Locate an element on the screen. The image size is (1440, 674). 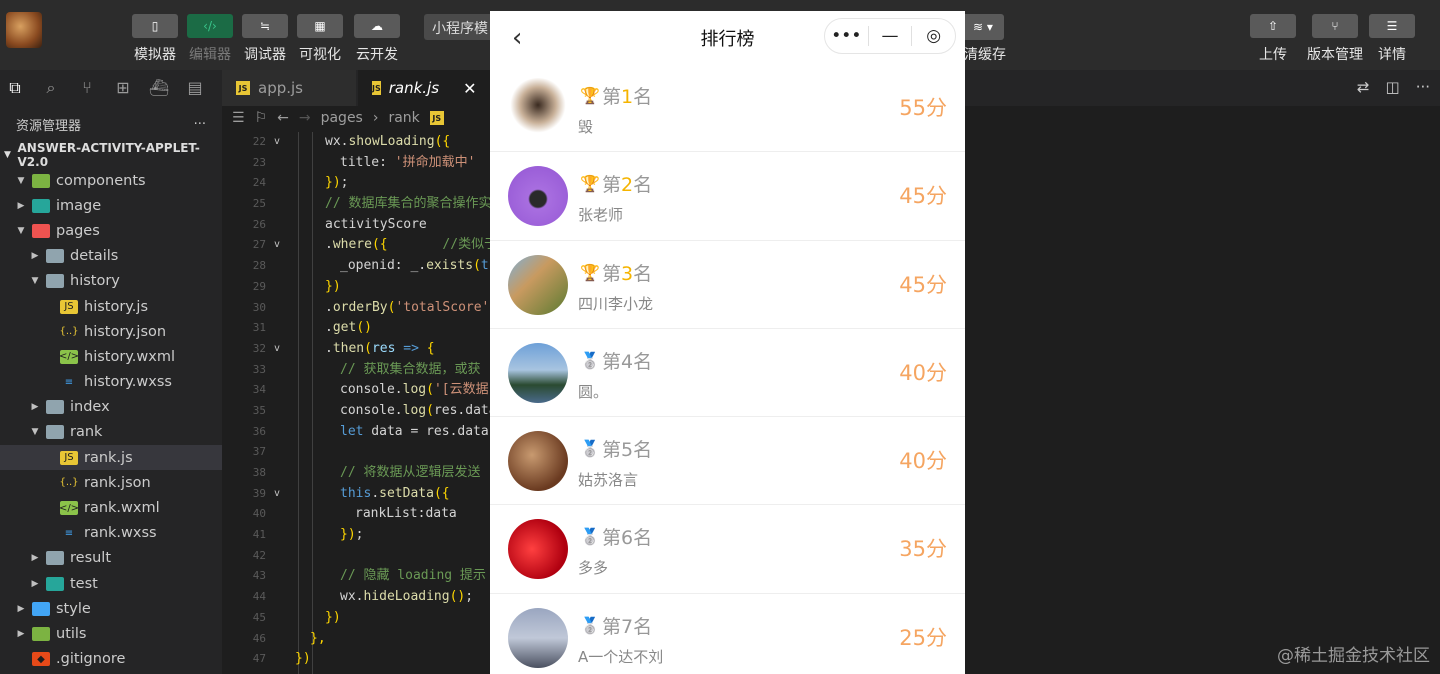
tree-item: ≡ history.wxss is located at coordinates (111, 382).